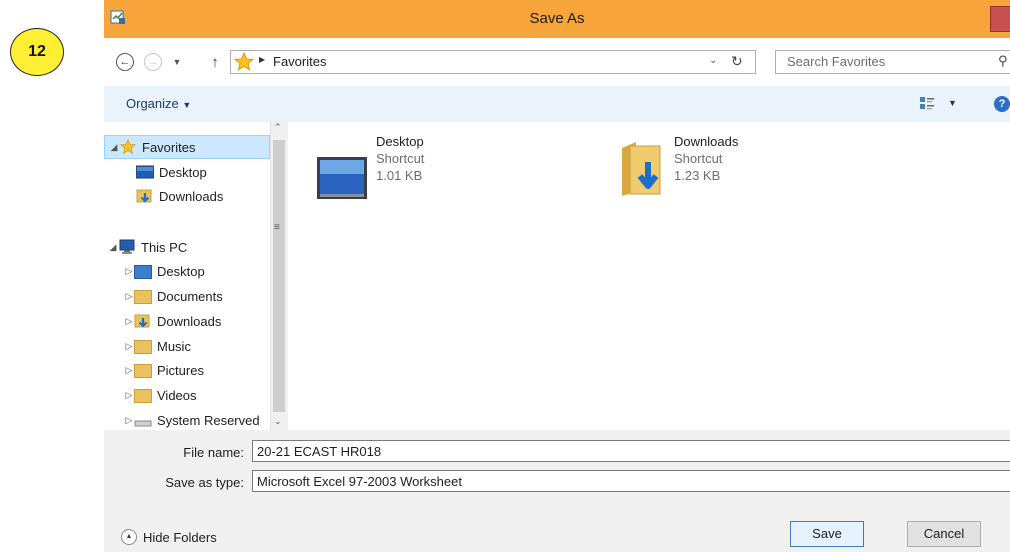 This screenshot has width=1010, height=552. What do you see at coordinates (706, 141) in the screenshot?
I see `file-name: Downloads` at bounding box center [706, 141].